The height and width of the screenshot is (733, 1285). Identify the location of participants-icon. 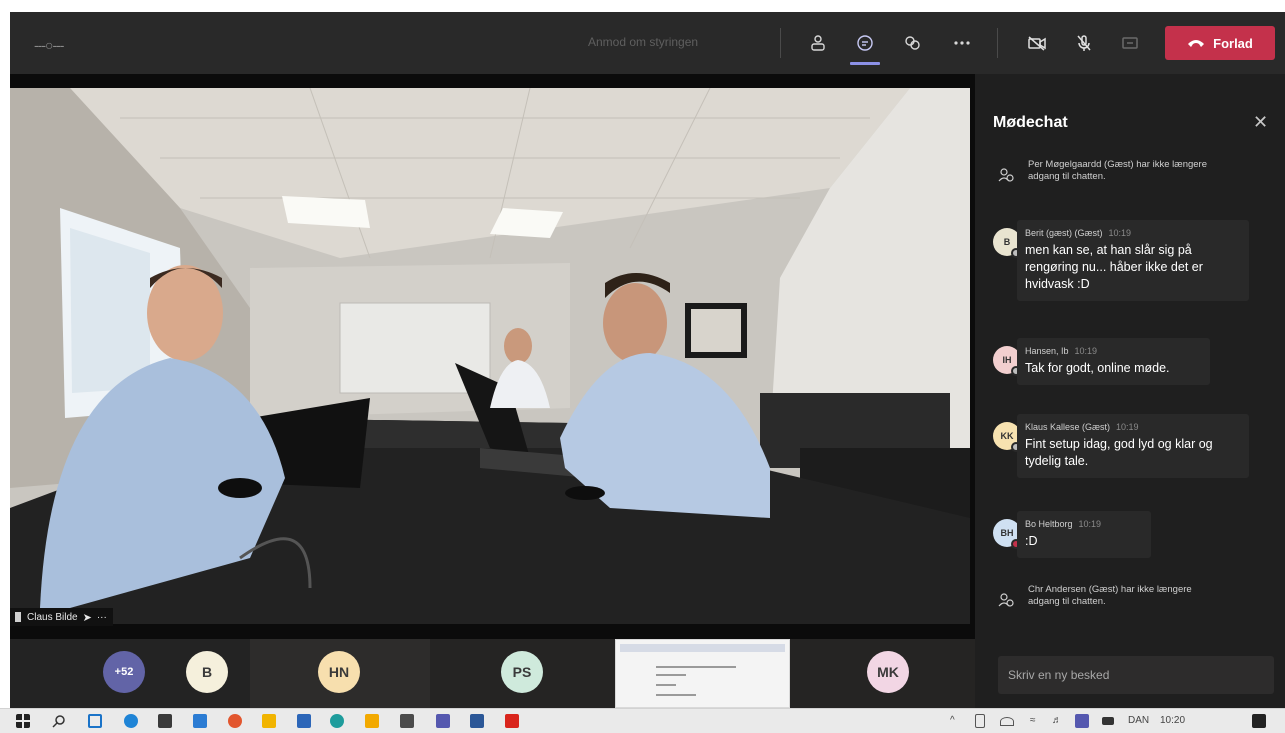
(818, 43).